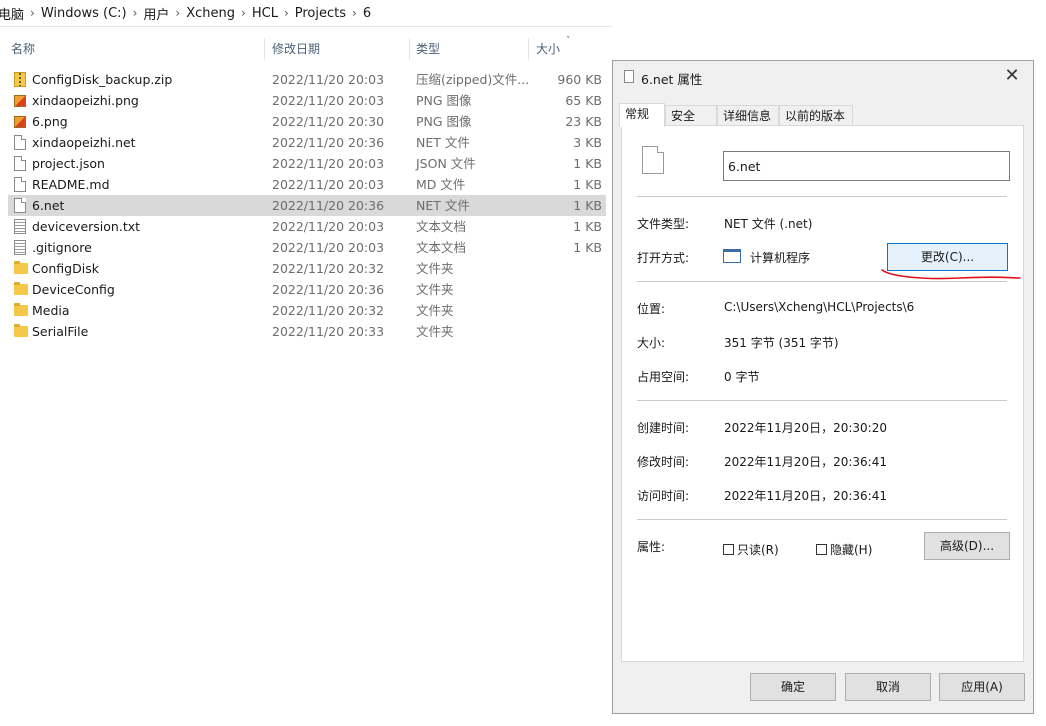 The width and height of the screenshot is (1046, 726). I want to click on file-name: .gitignore, so click(62, 247).